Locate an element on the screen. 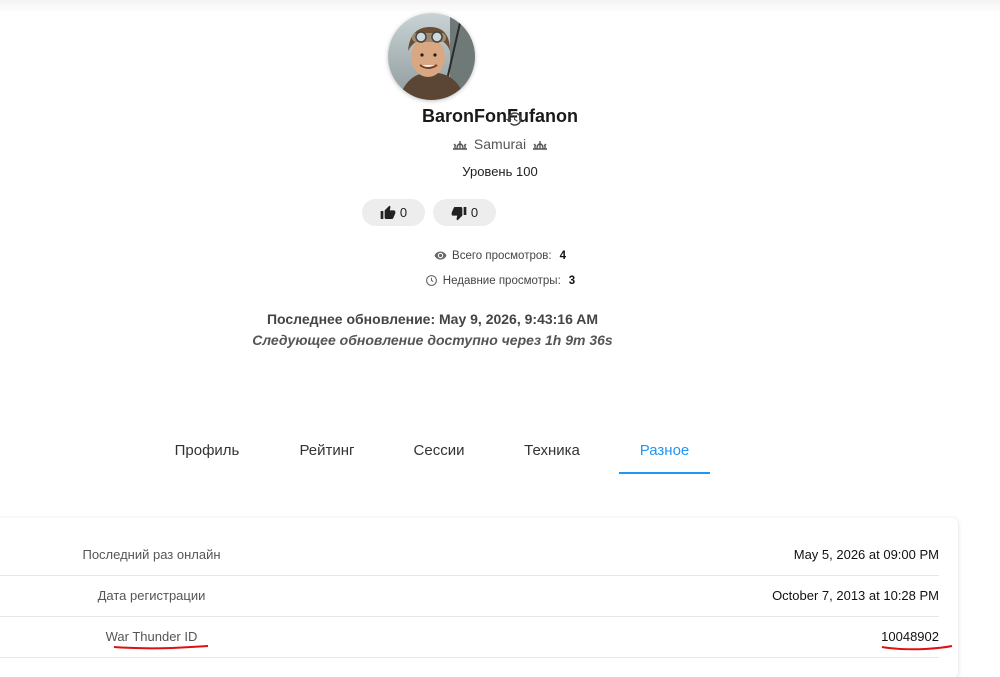 Image resolution: width=1000 pixels, height=677 pixels. dislike-count: 0 is located at coordinates (474, 212).